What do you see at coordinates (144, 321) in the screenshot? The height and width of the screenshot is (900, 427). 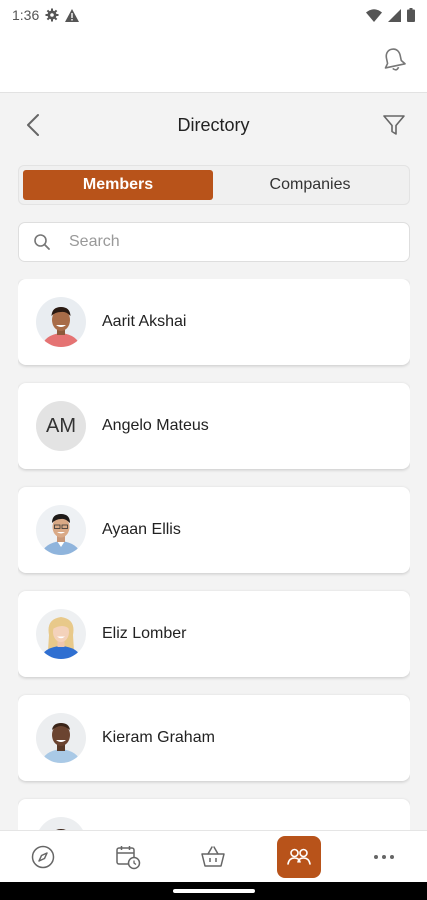 I see `member-name: Aarit Akshai` at bounding box center [144, 321].